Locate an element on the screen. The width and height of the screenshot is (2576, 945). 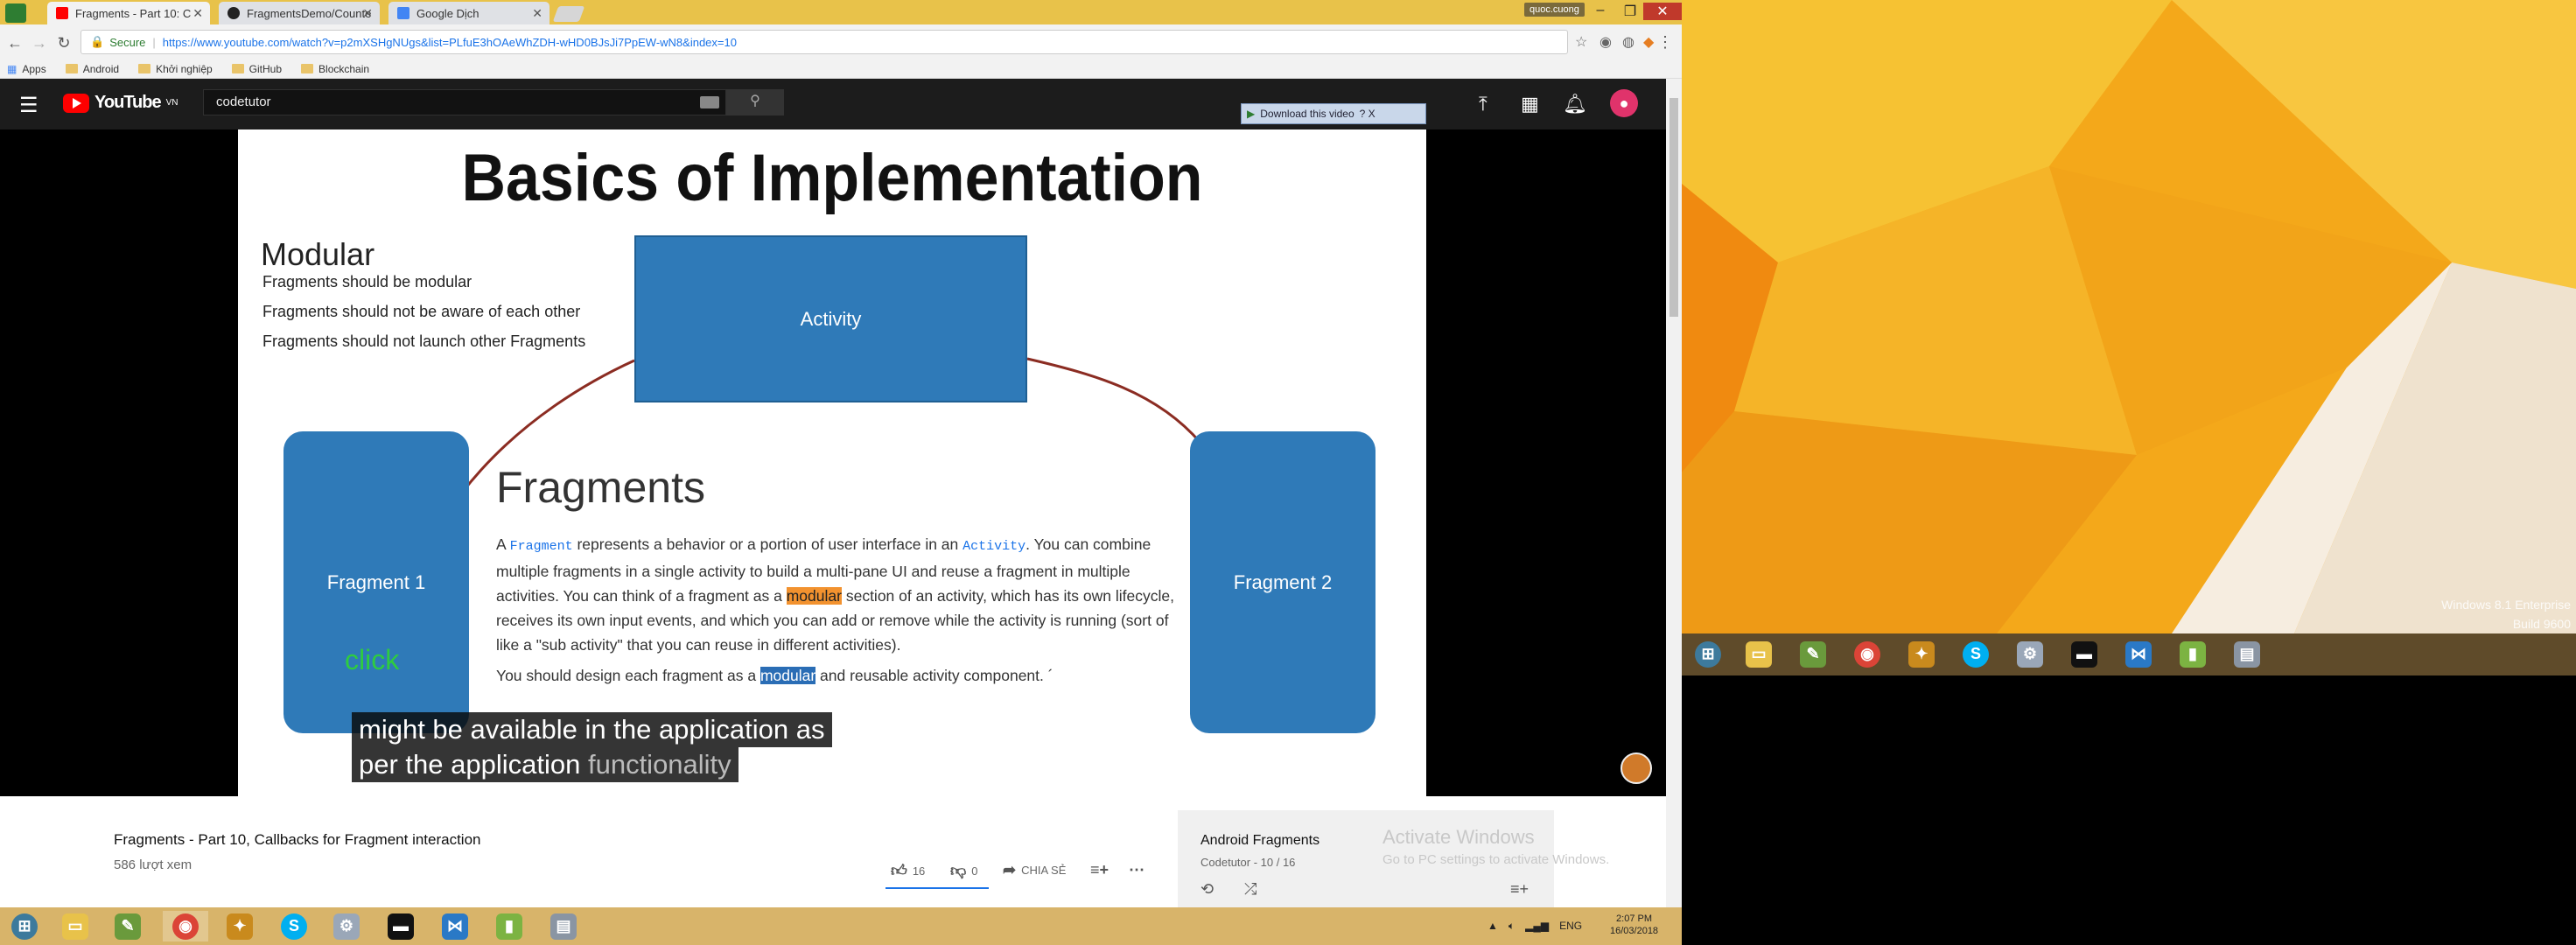
new-tab-button is located at coordinates (568, 14).